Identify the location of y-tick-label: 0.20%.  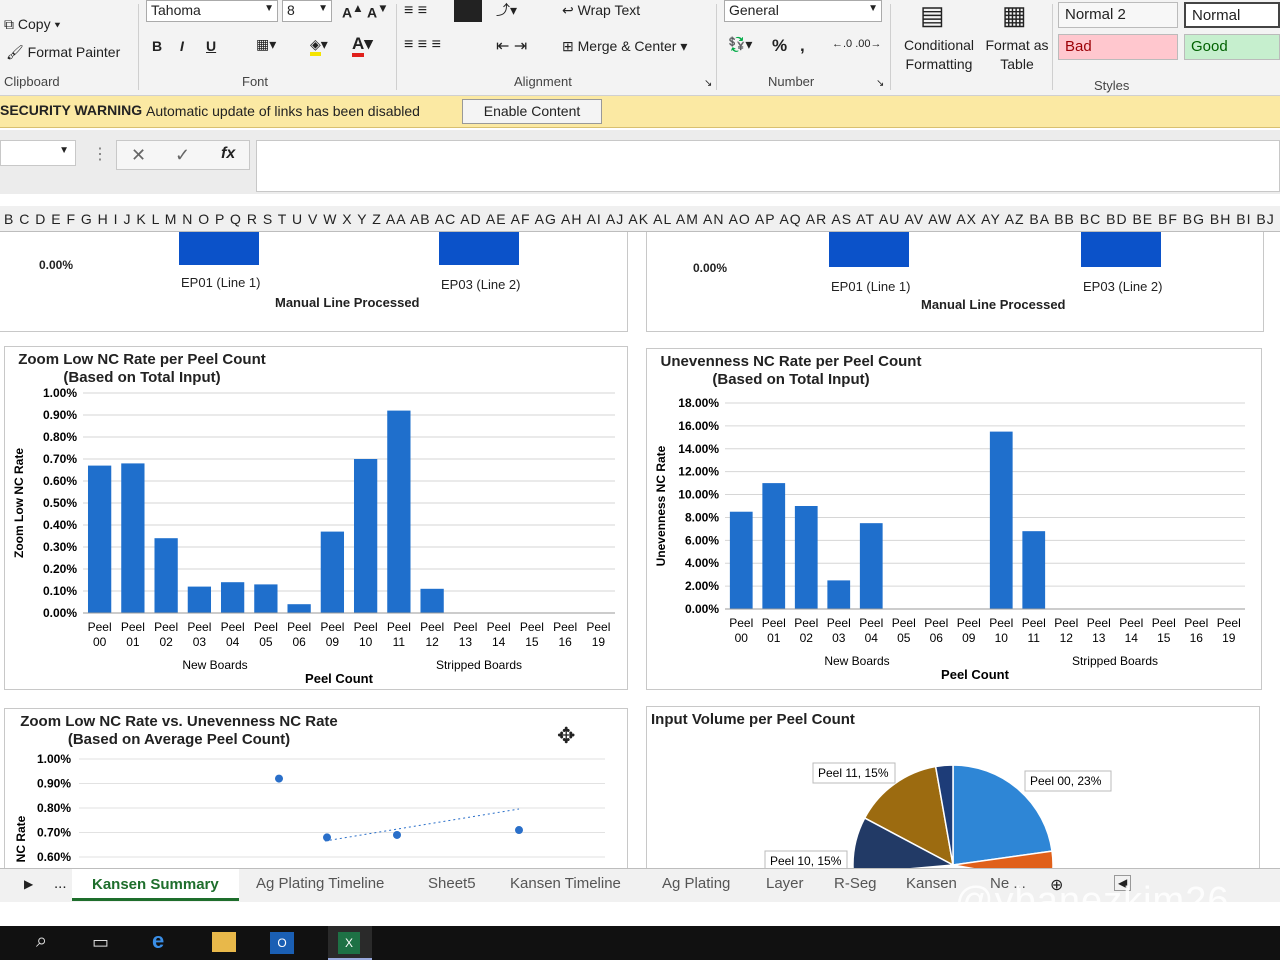
(60, 569).